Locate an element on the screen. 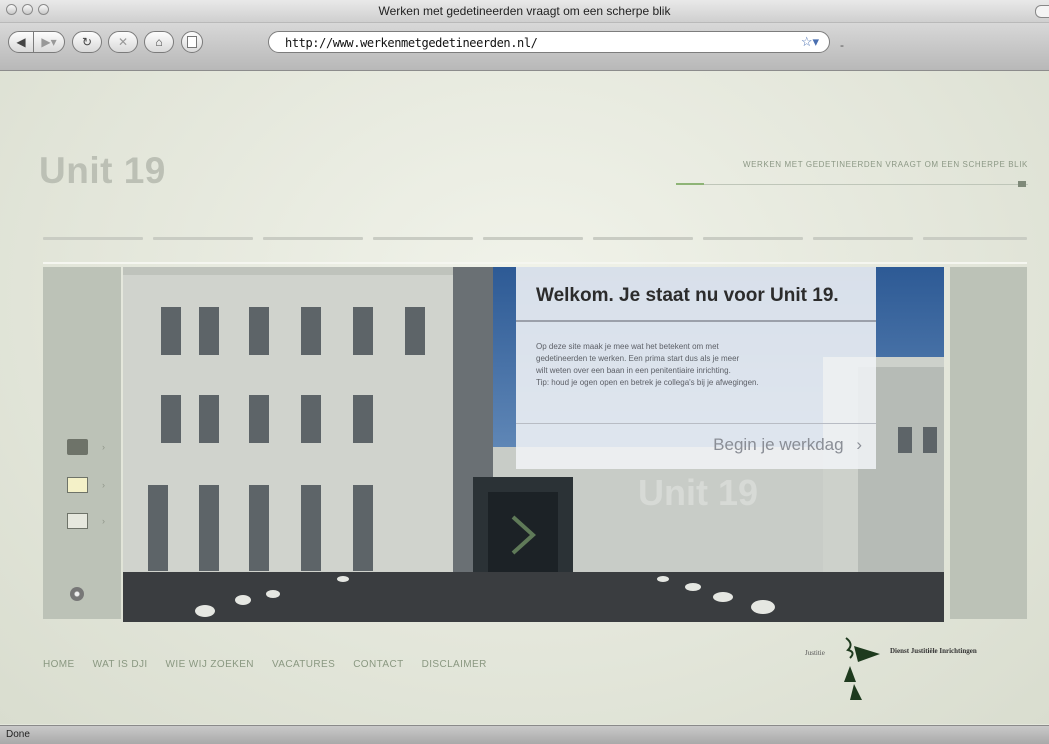  right-sidebar is located at coordinates (988, 443).